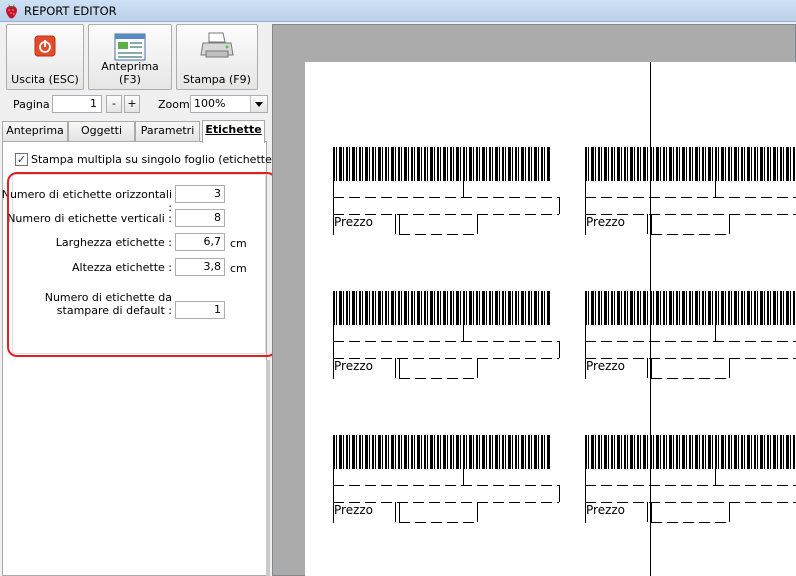  Describe the element at coordinates (268, 468) in the screenshot. I see `panel-scrollbar` at that location.